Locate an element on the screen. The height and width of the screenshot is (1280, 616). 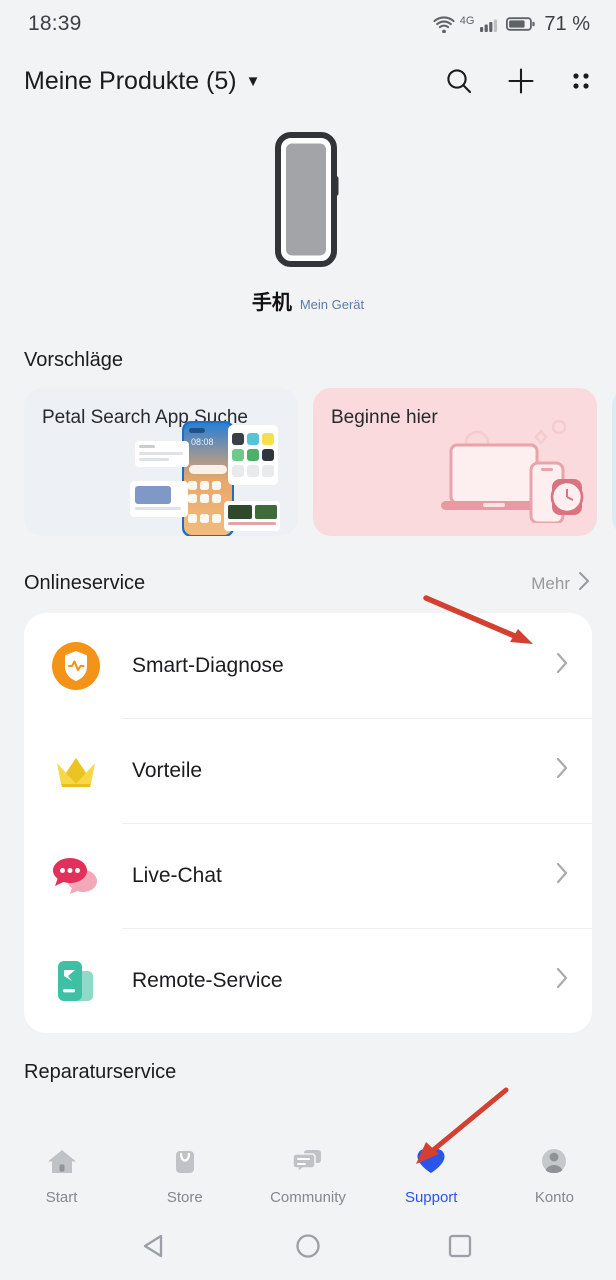
app-bar: Meine Produkte (5) ▼ is located at coordinates (308, 81).